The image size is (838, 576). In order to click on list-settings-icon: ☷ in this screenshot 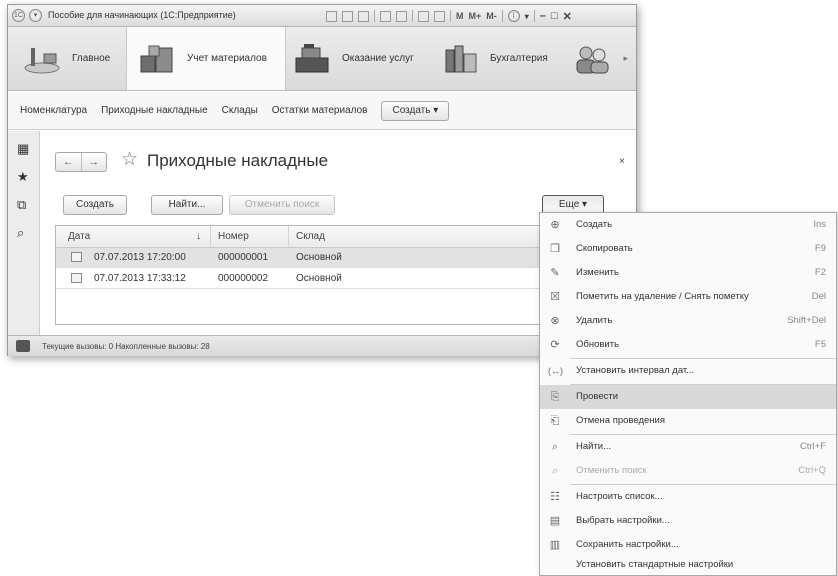, I will do `click(555, 497)`.